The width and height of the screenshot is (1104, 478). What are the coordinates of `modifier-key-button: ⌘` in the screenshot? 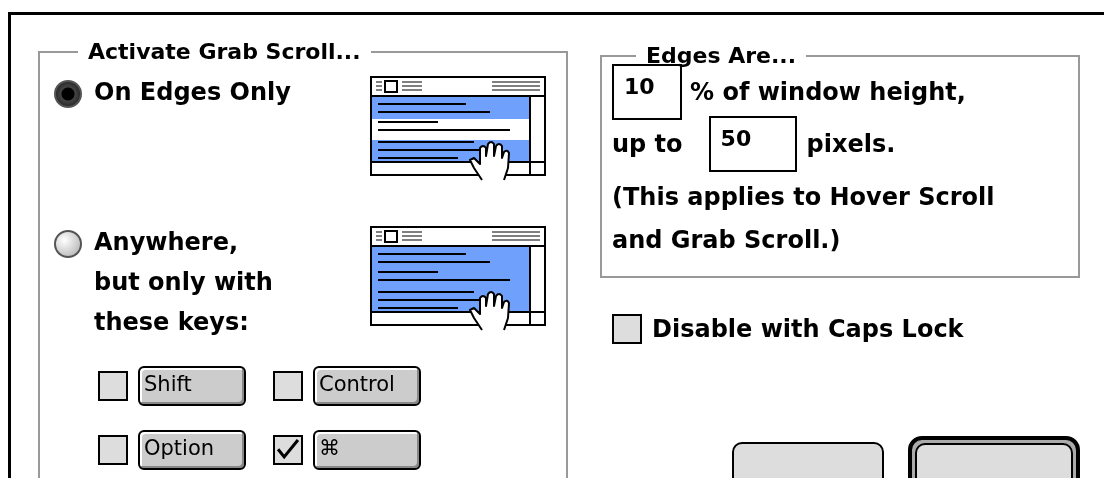 It's located at (367, 450).